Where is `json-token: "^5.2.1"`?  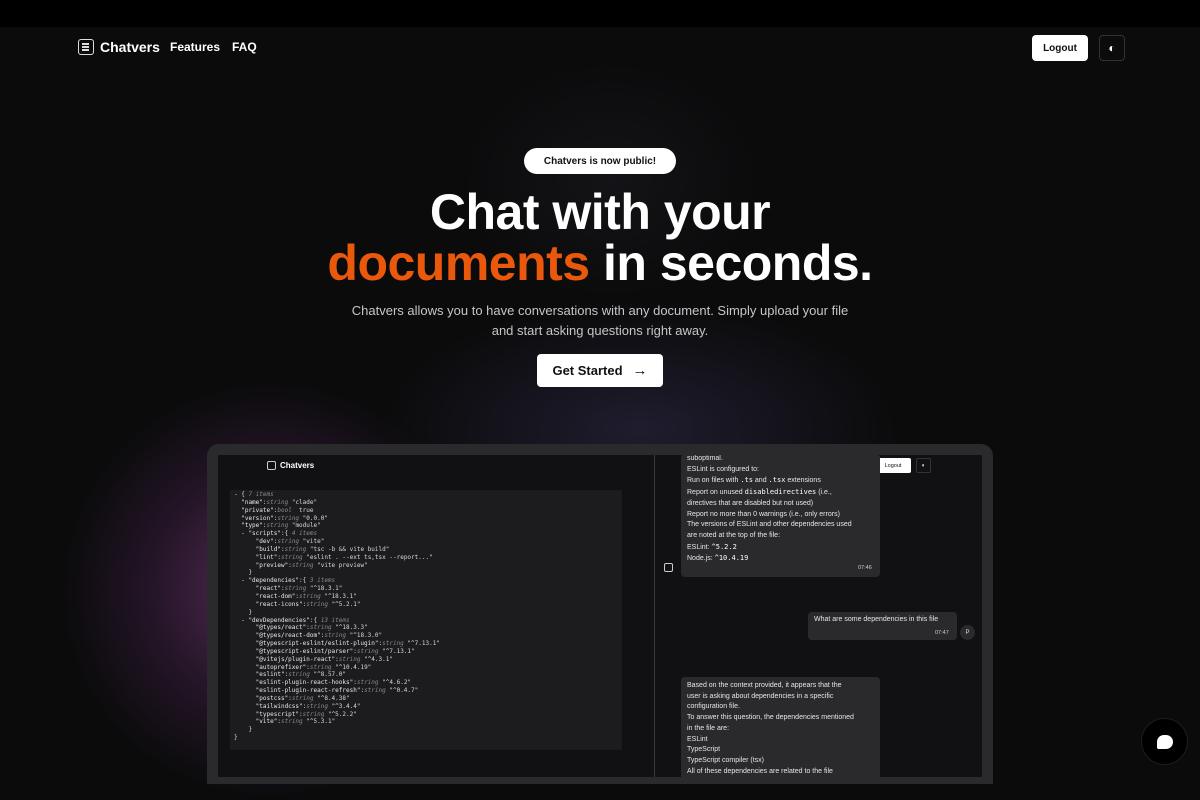 json-token: "^5.2.1" is located at coordinates (346, 604).